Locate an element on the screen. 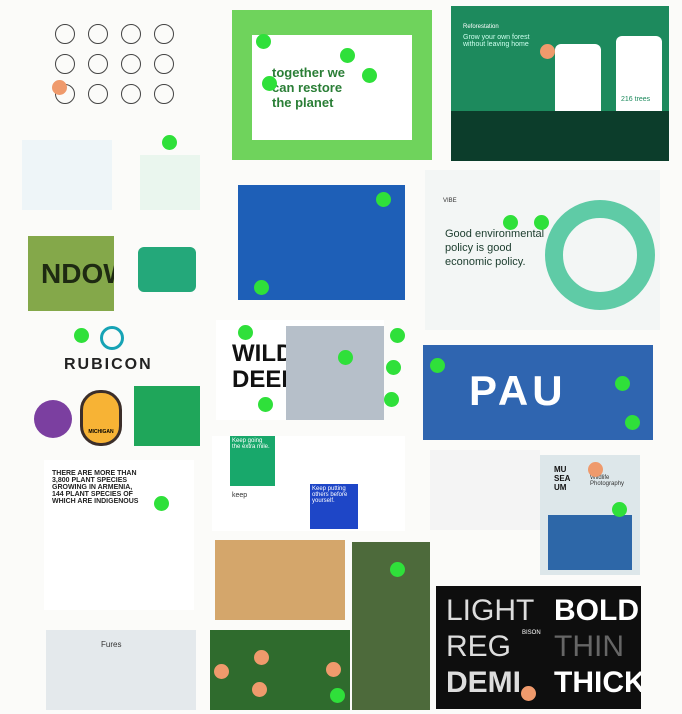 This screenshot has width=682, height=714. forest-silhouette is located at coordinates (560, 136).